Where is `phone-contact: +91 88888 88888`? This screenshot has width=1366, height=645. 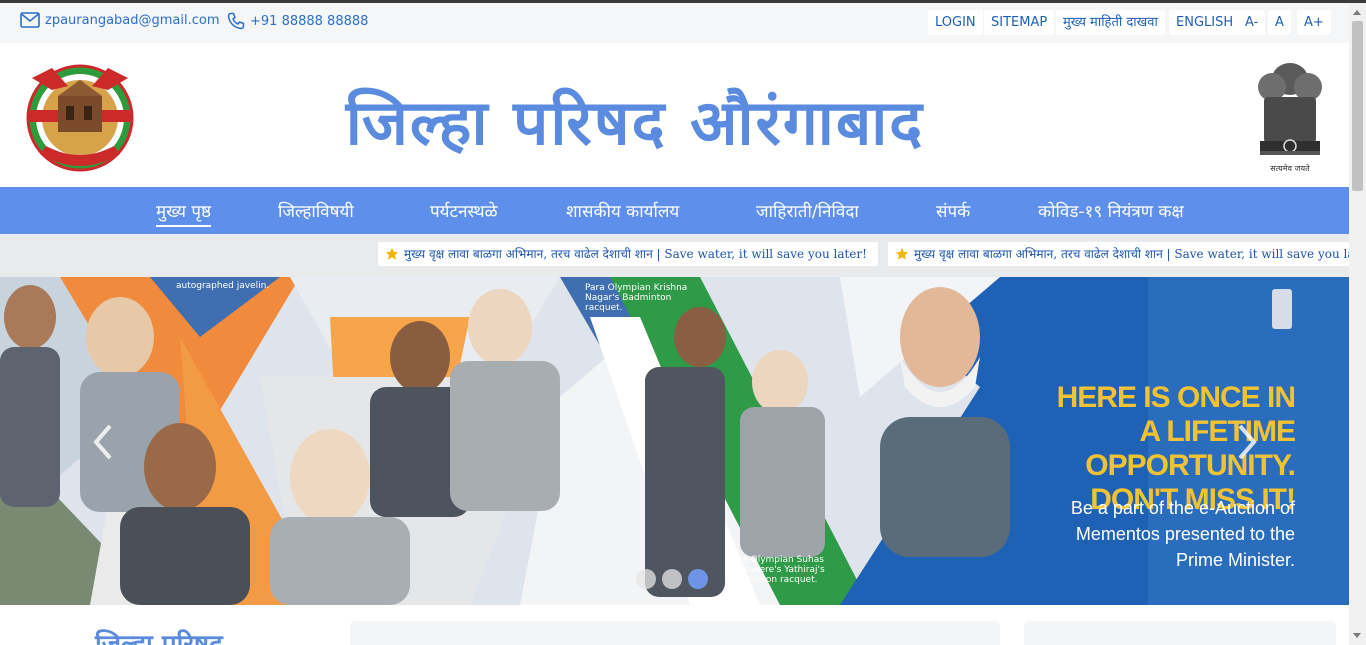 phone-contact: +91 88888 88888 is located at coordinates (297, 21).